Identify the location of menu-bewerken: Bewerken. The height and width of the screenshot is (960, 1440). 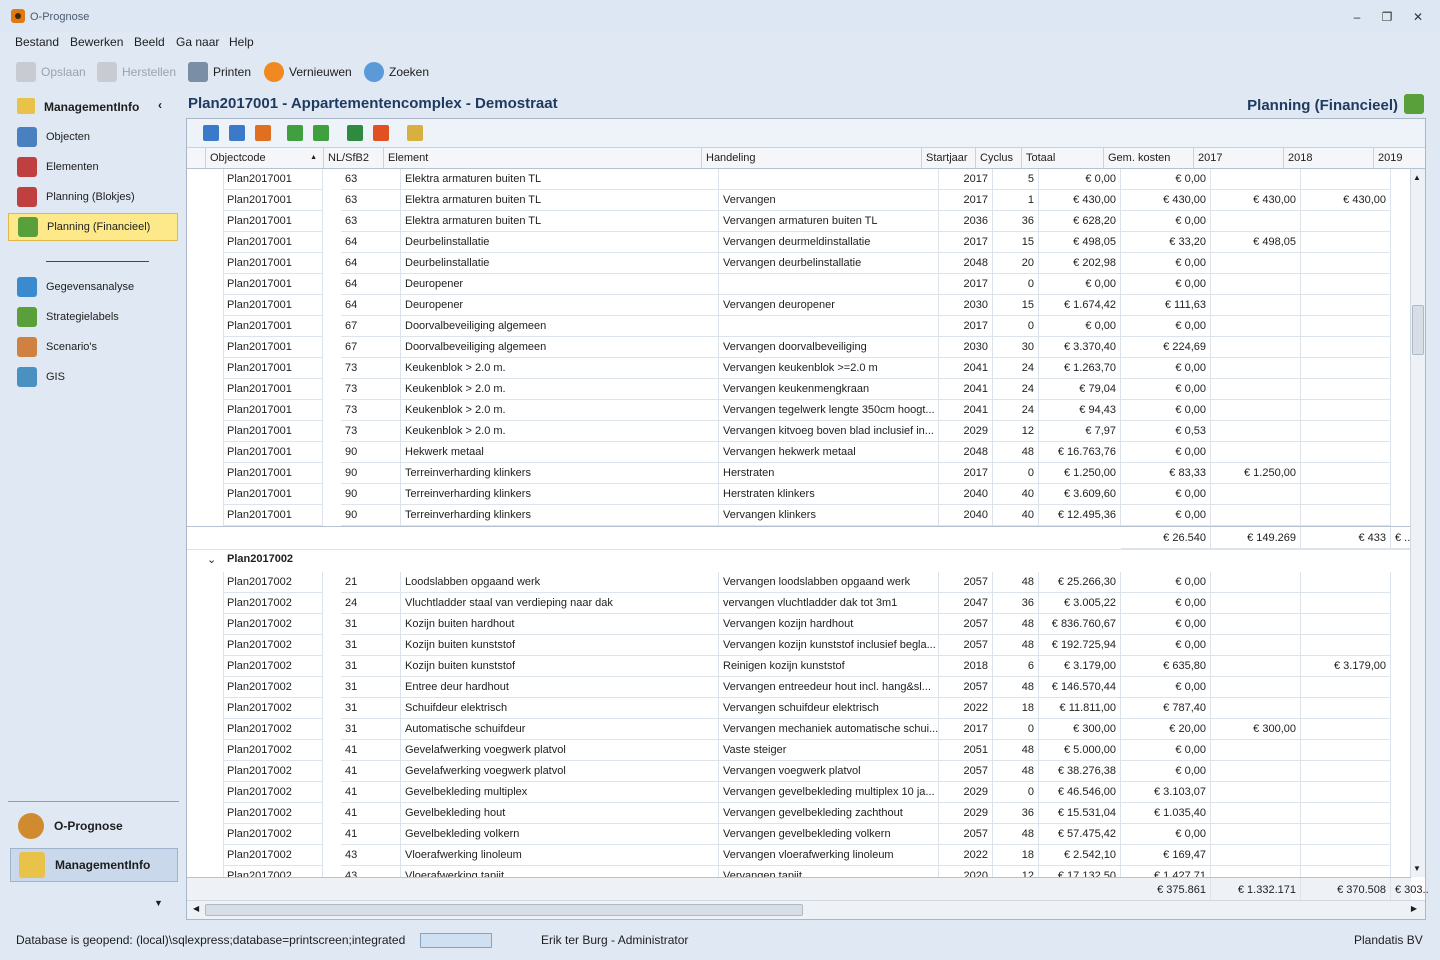
(96, 42).